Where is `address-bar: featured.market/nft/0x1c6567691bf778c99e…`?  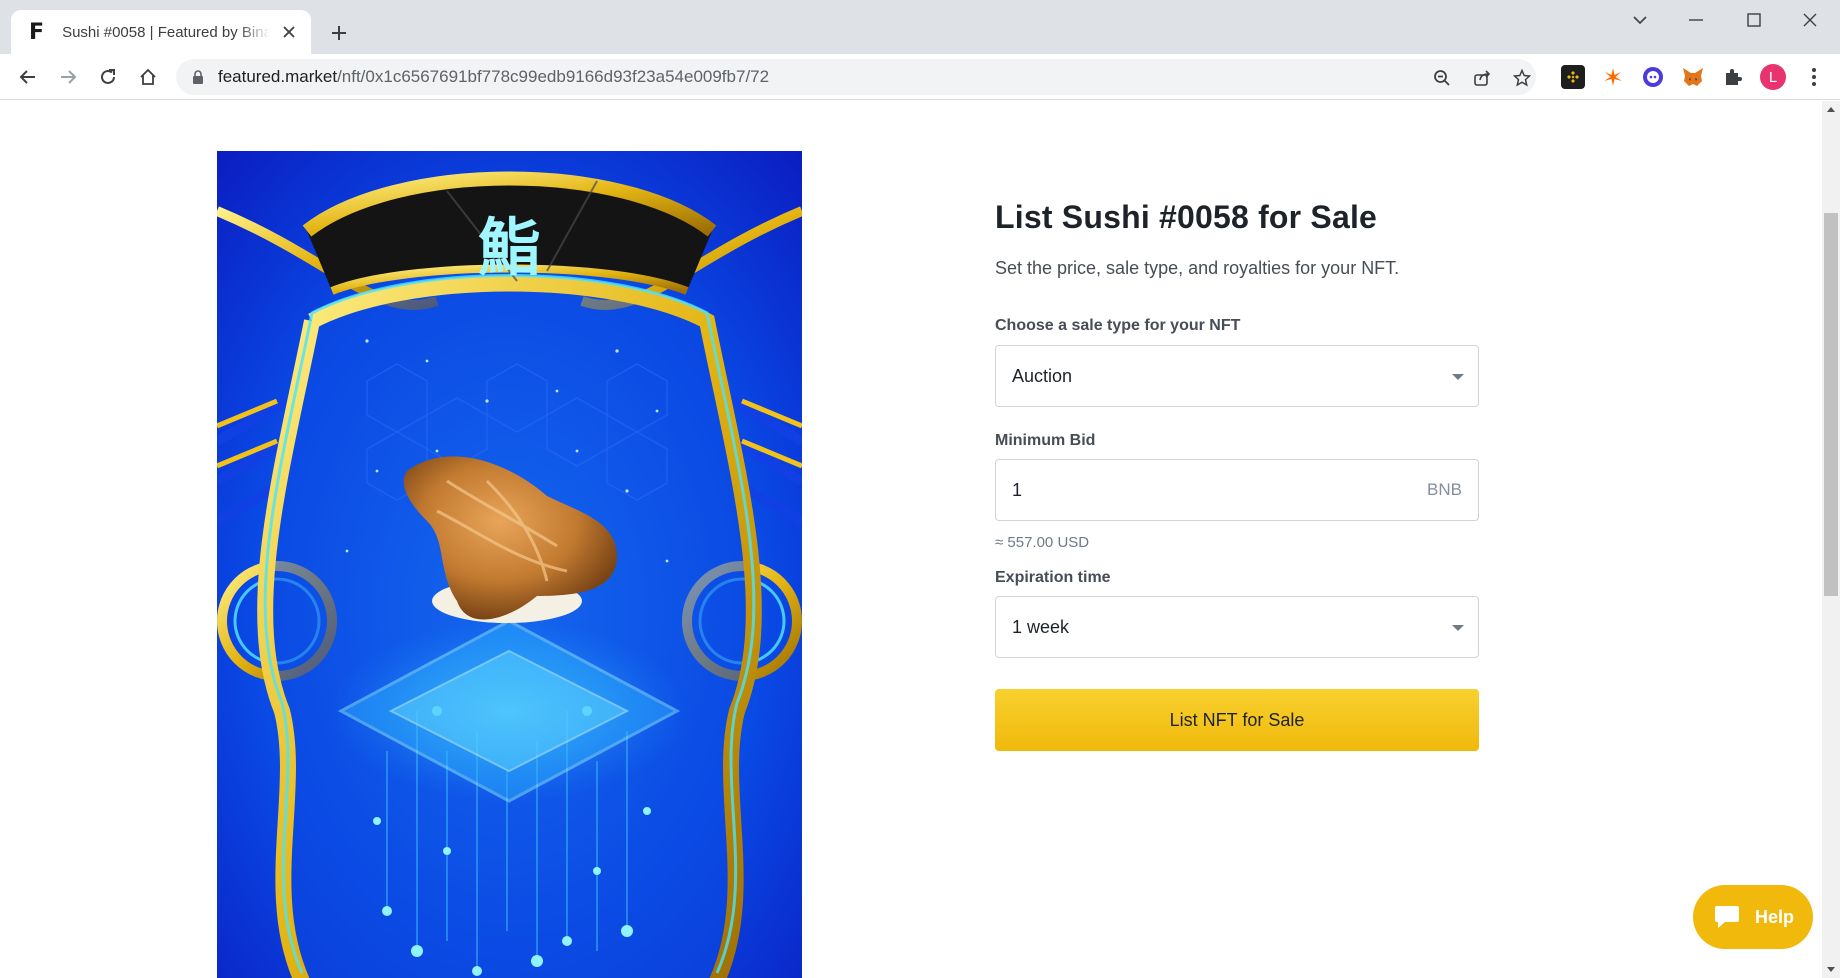 address-bar: featured.market/nft/0x1c6567691bf778c99e… is located at coordinates (856, 77).